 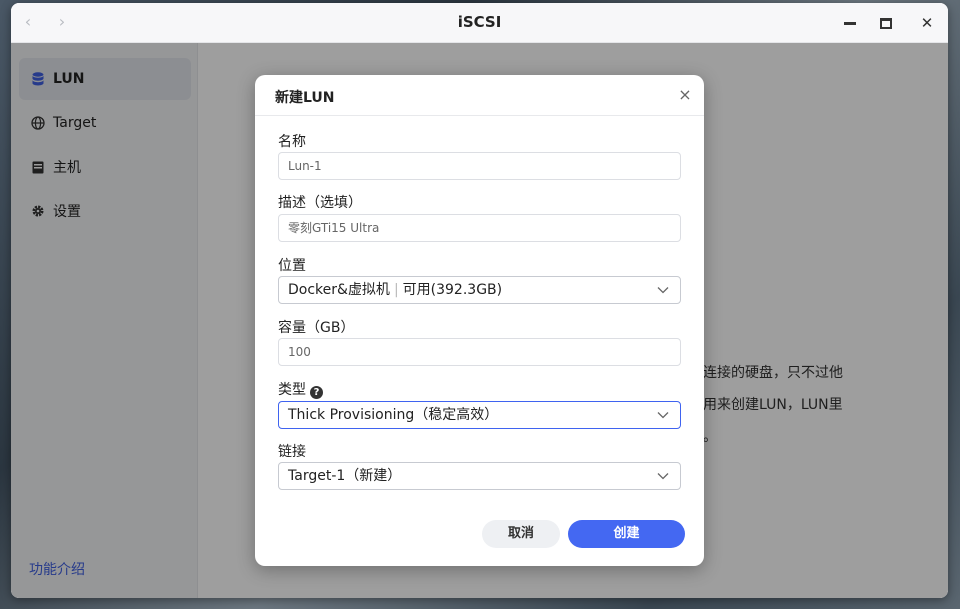 What do you see at coordinates (305, 98) in the screenshot?
I see `dialog-title: 新建LUN` at bounding box center [305, 98].